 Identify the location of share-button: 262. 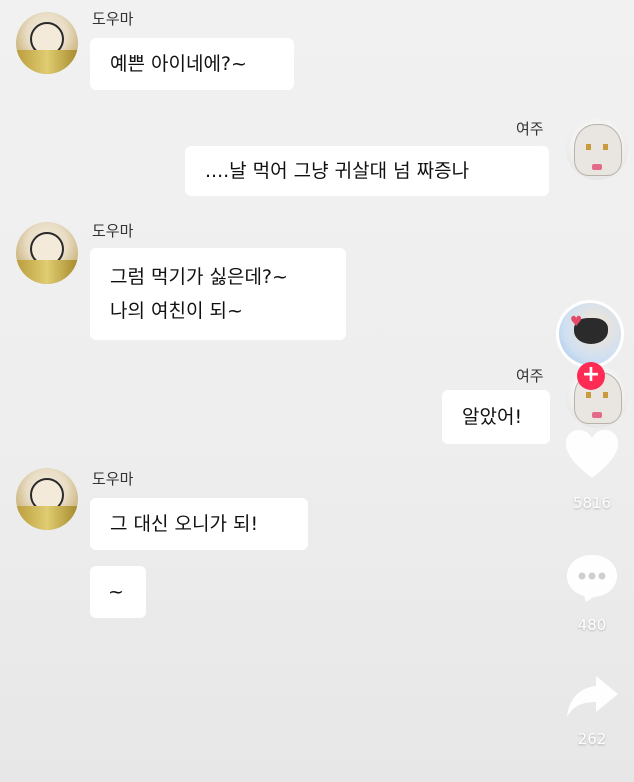
(592, 710).